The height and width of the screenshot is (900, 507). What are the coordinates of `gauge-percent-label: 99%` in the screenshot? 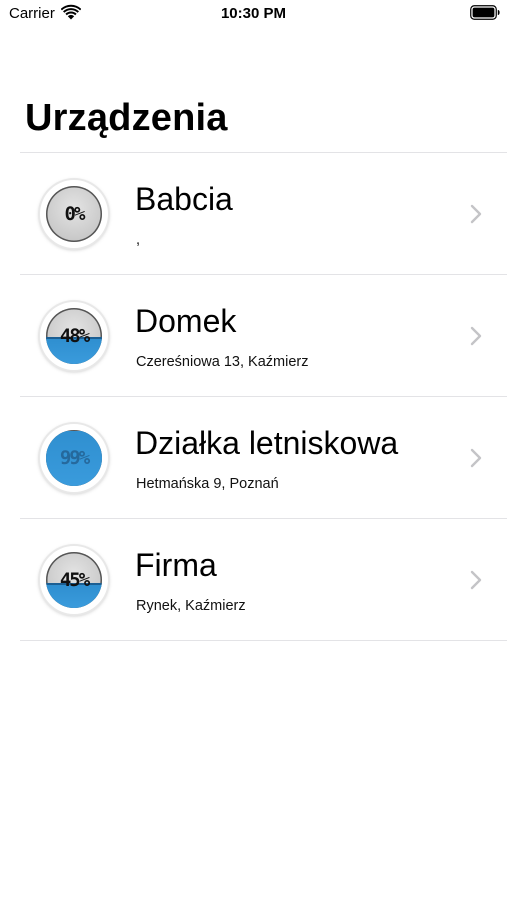 It's located at (74, 458).